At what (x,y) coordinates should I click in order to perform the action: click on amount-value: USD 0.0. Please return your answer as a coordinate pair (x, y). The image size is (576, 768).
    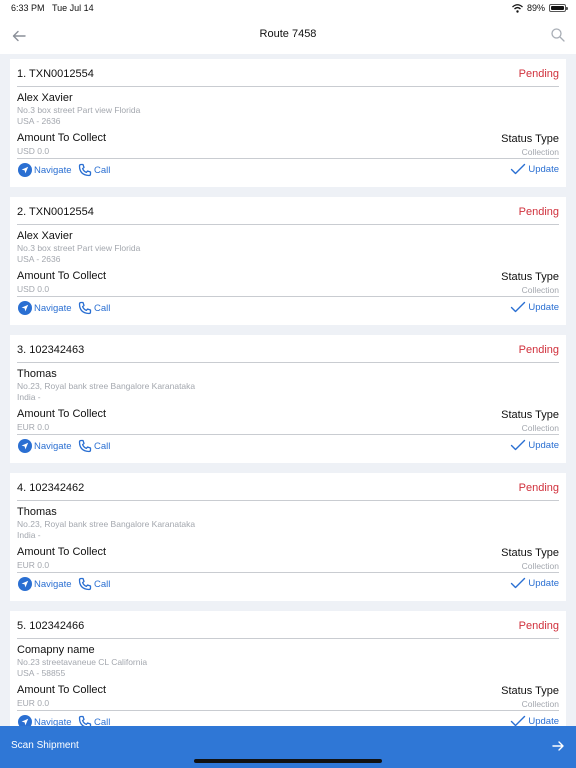
    Looking at the image, I should click on (33, 151).